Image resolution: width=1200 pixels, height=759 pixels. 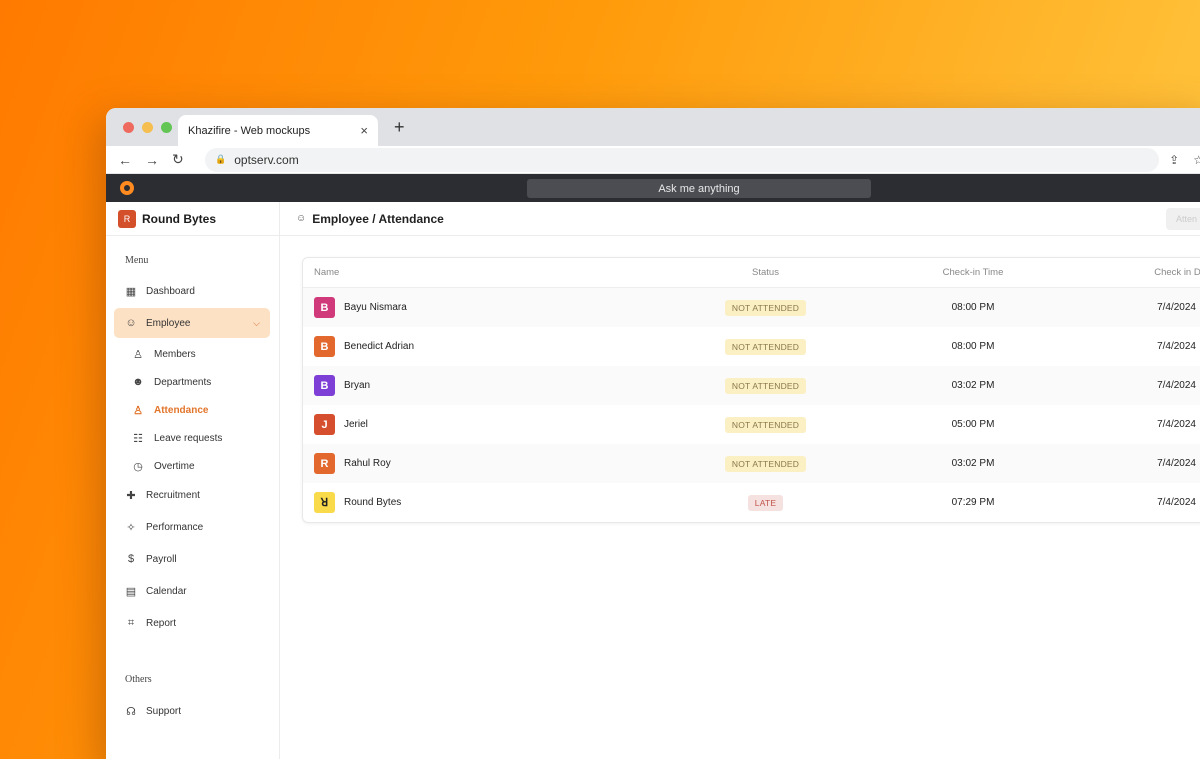 I want to click on forward-arrow-icon: →, so click(x=158, y=160).